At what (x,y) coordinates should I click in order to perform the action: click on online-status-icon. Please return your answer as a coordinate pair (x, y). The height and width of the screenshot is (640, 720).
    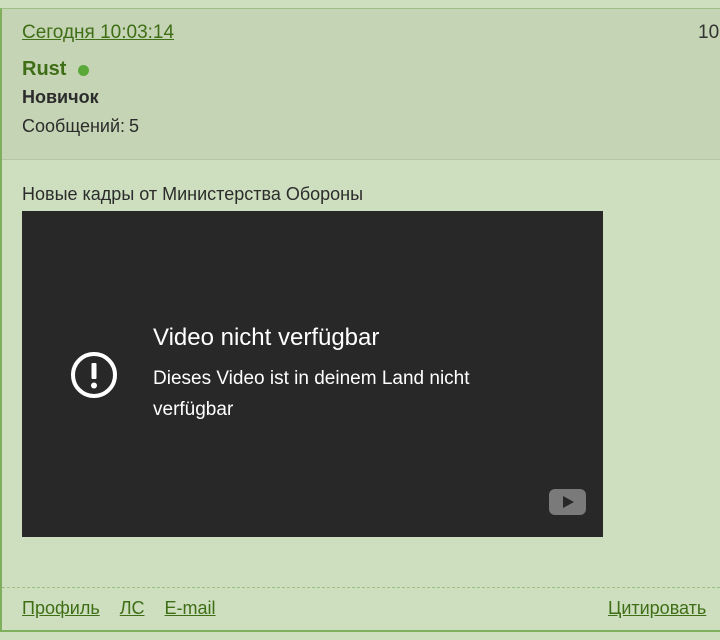
    Looking at the image, I should click on (84, 70).